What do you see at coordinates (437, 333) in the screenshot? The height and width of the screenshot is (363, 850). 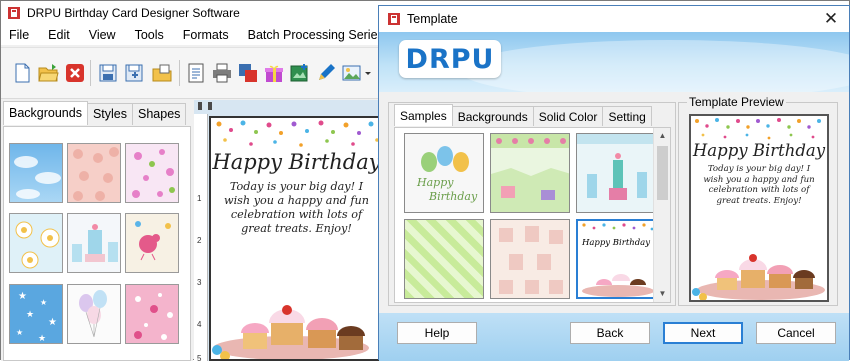 I see `help-button: Help` at bounding box center [437, 333].